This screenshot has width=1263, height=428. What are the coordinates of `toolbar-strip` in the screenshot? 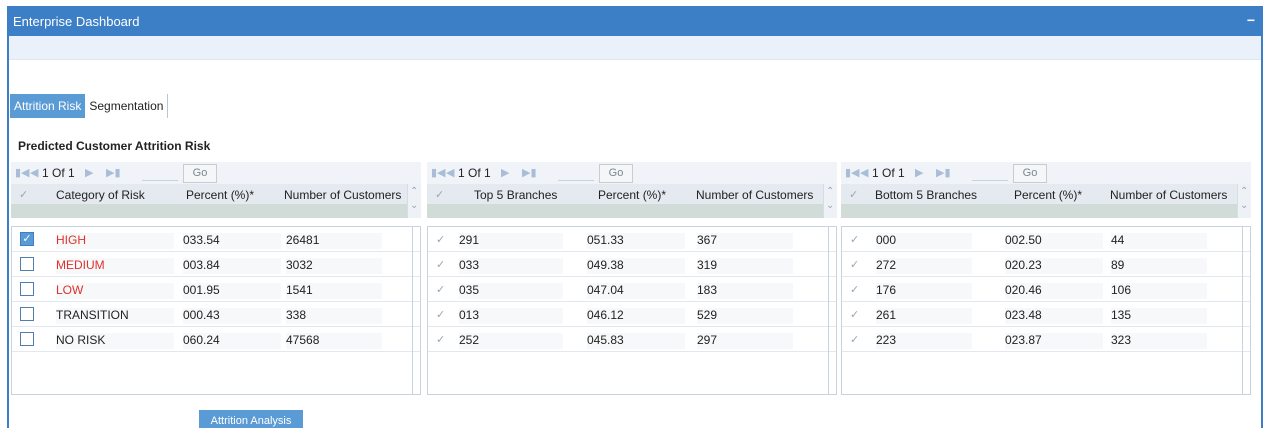 It's located at (635, 48).